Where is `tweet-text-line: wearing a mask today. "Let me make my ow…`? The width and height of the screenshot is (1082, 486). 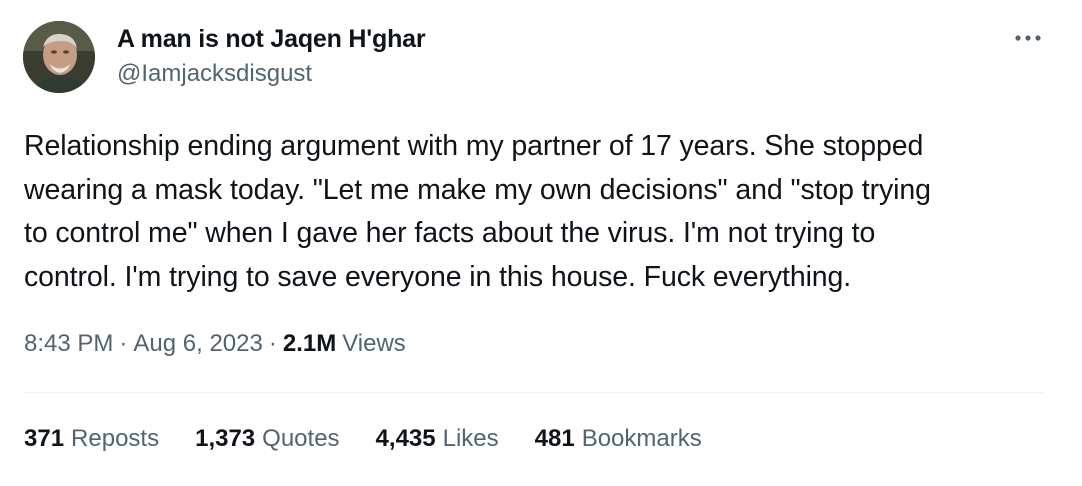 tweet-text-line: wearing a mask today. "Let me make my ow… is located at coordinates (477, 189).